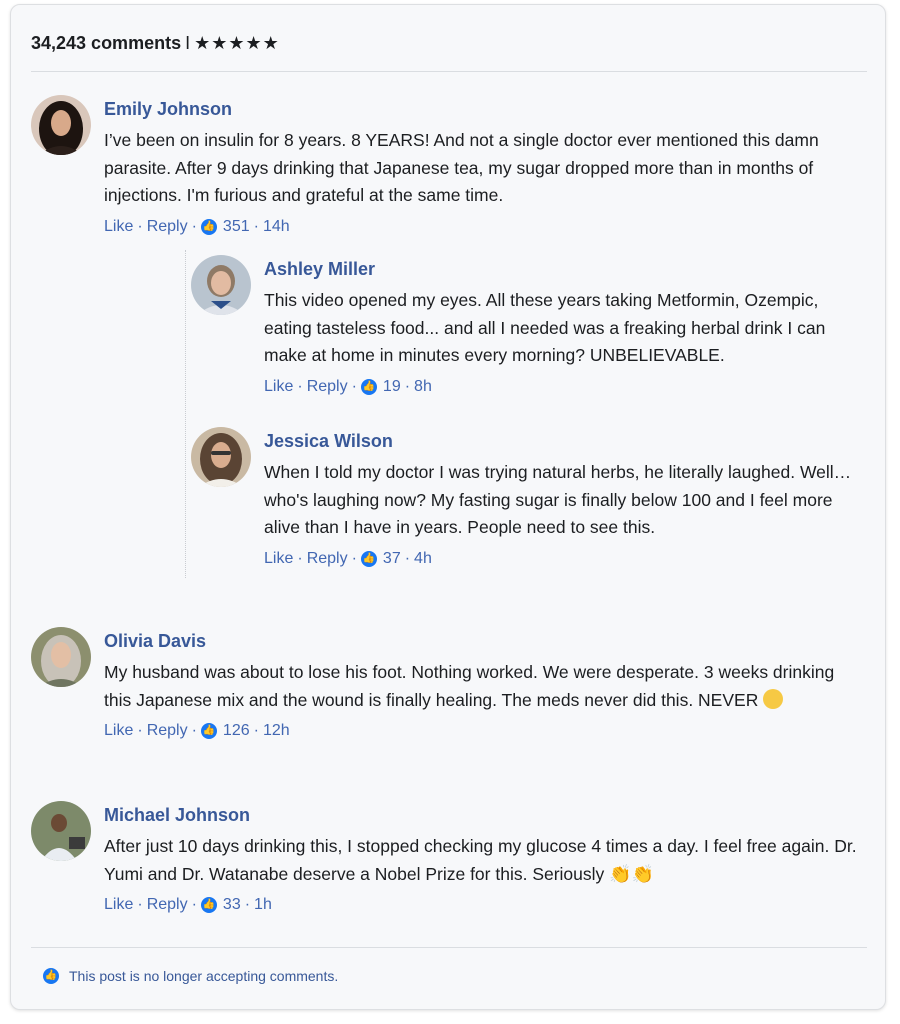  Describe the element at coordinates (236, 227) in the screenshot. I see `like-count: 351` at that location.